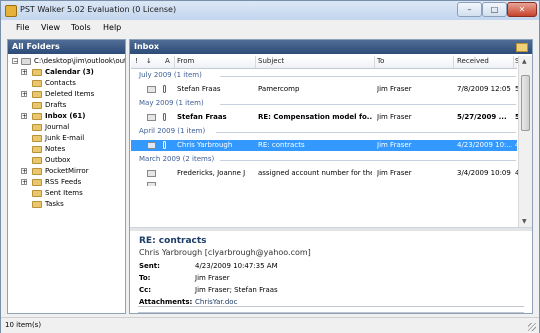  I want to click on status-bar: 10 item(s), so click(270, 325).